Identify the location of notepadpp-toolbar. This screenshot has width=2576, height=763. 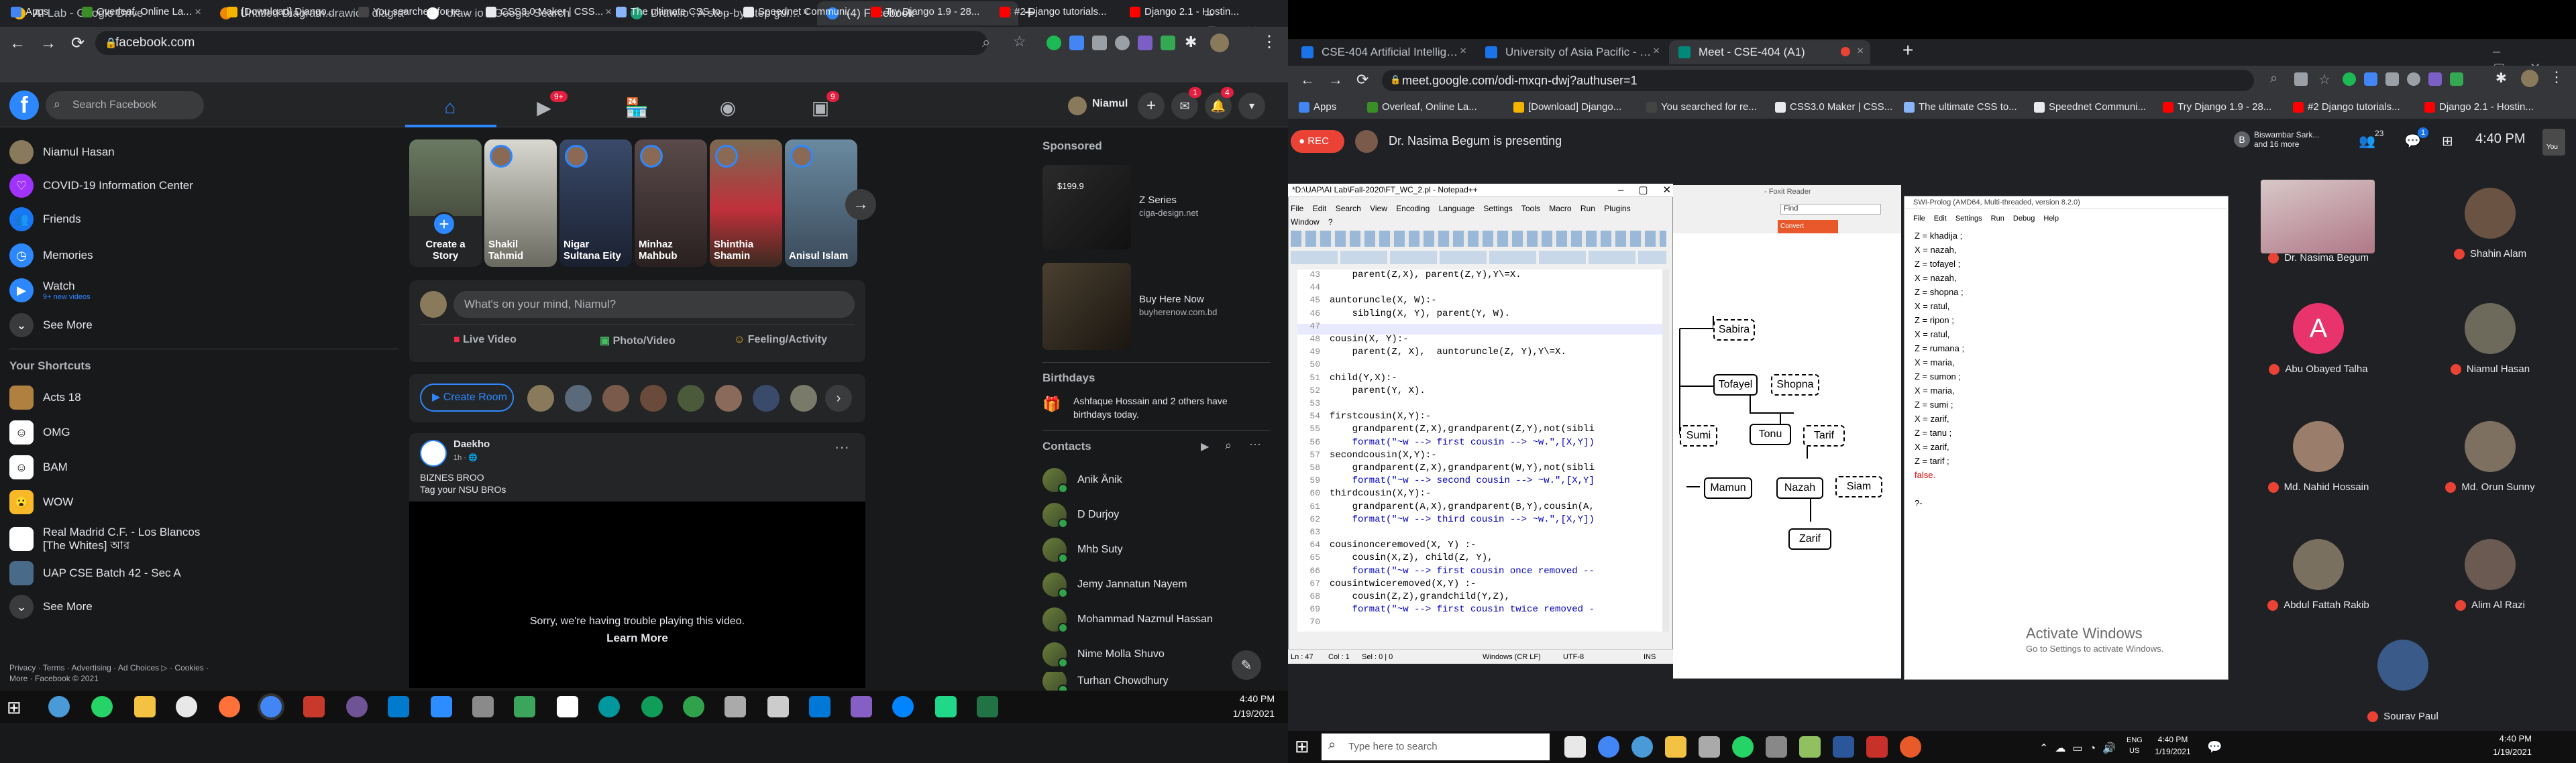
(1478, 239).